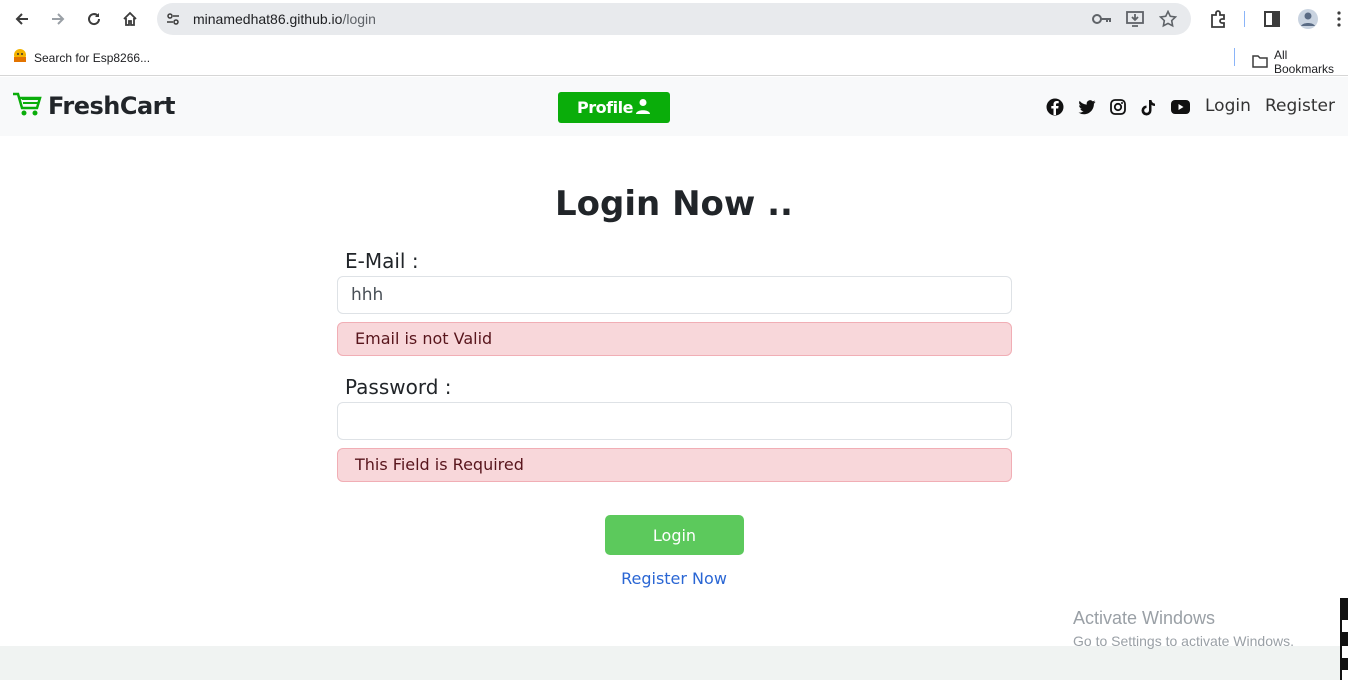 The image size is (1348, 680). Describe the element at coordinates (1135, 19) in the screenshot. I see `install-app-icon` at that location.